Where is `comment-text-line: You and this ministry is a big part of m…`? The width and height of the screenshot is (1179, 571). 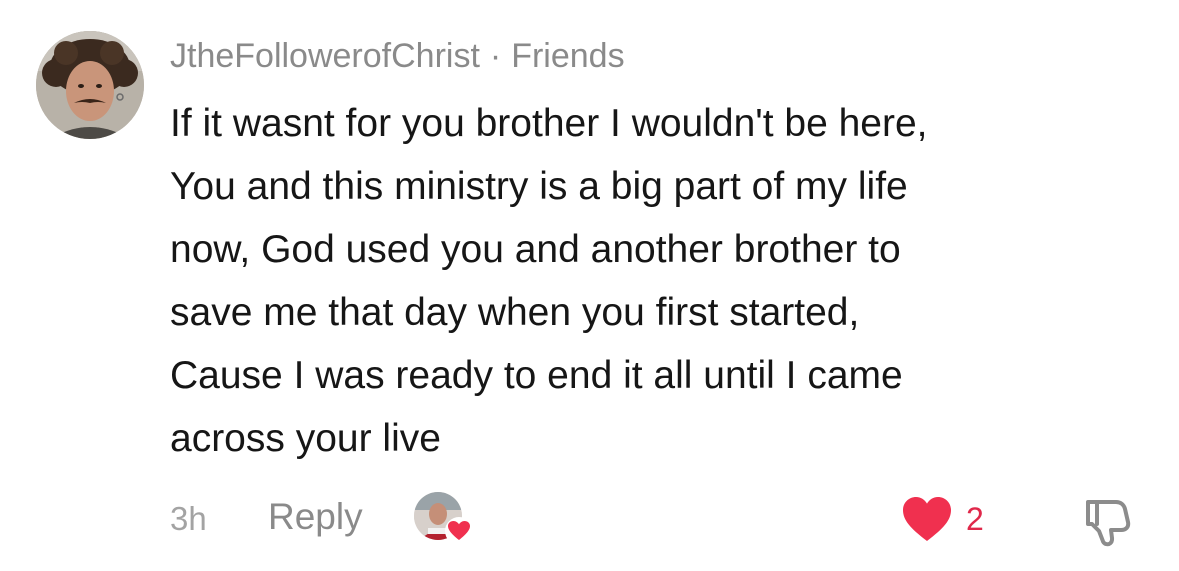
comment-text-line: You and this ministry is a big part of m… is located at coordinates (539, 186).